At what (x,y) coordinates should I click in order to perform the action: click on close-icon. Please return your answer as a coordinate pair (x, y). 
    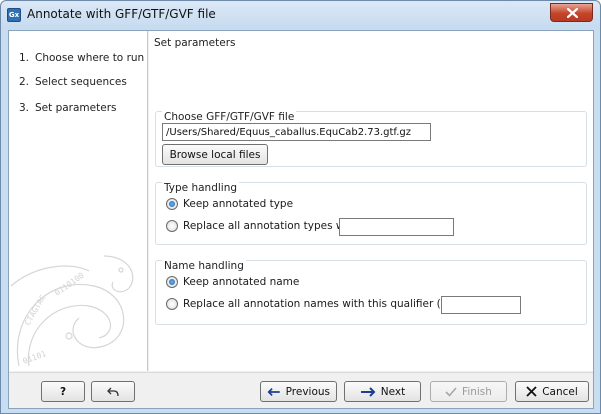
    Looking at the image, I should click on (572, 13).